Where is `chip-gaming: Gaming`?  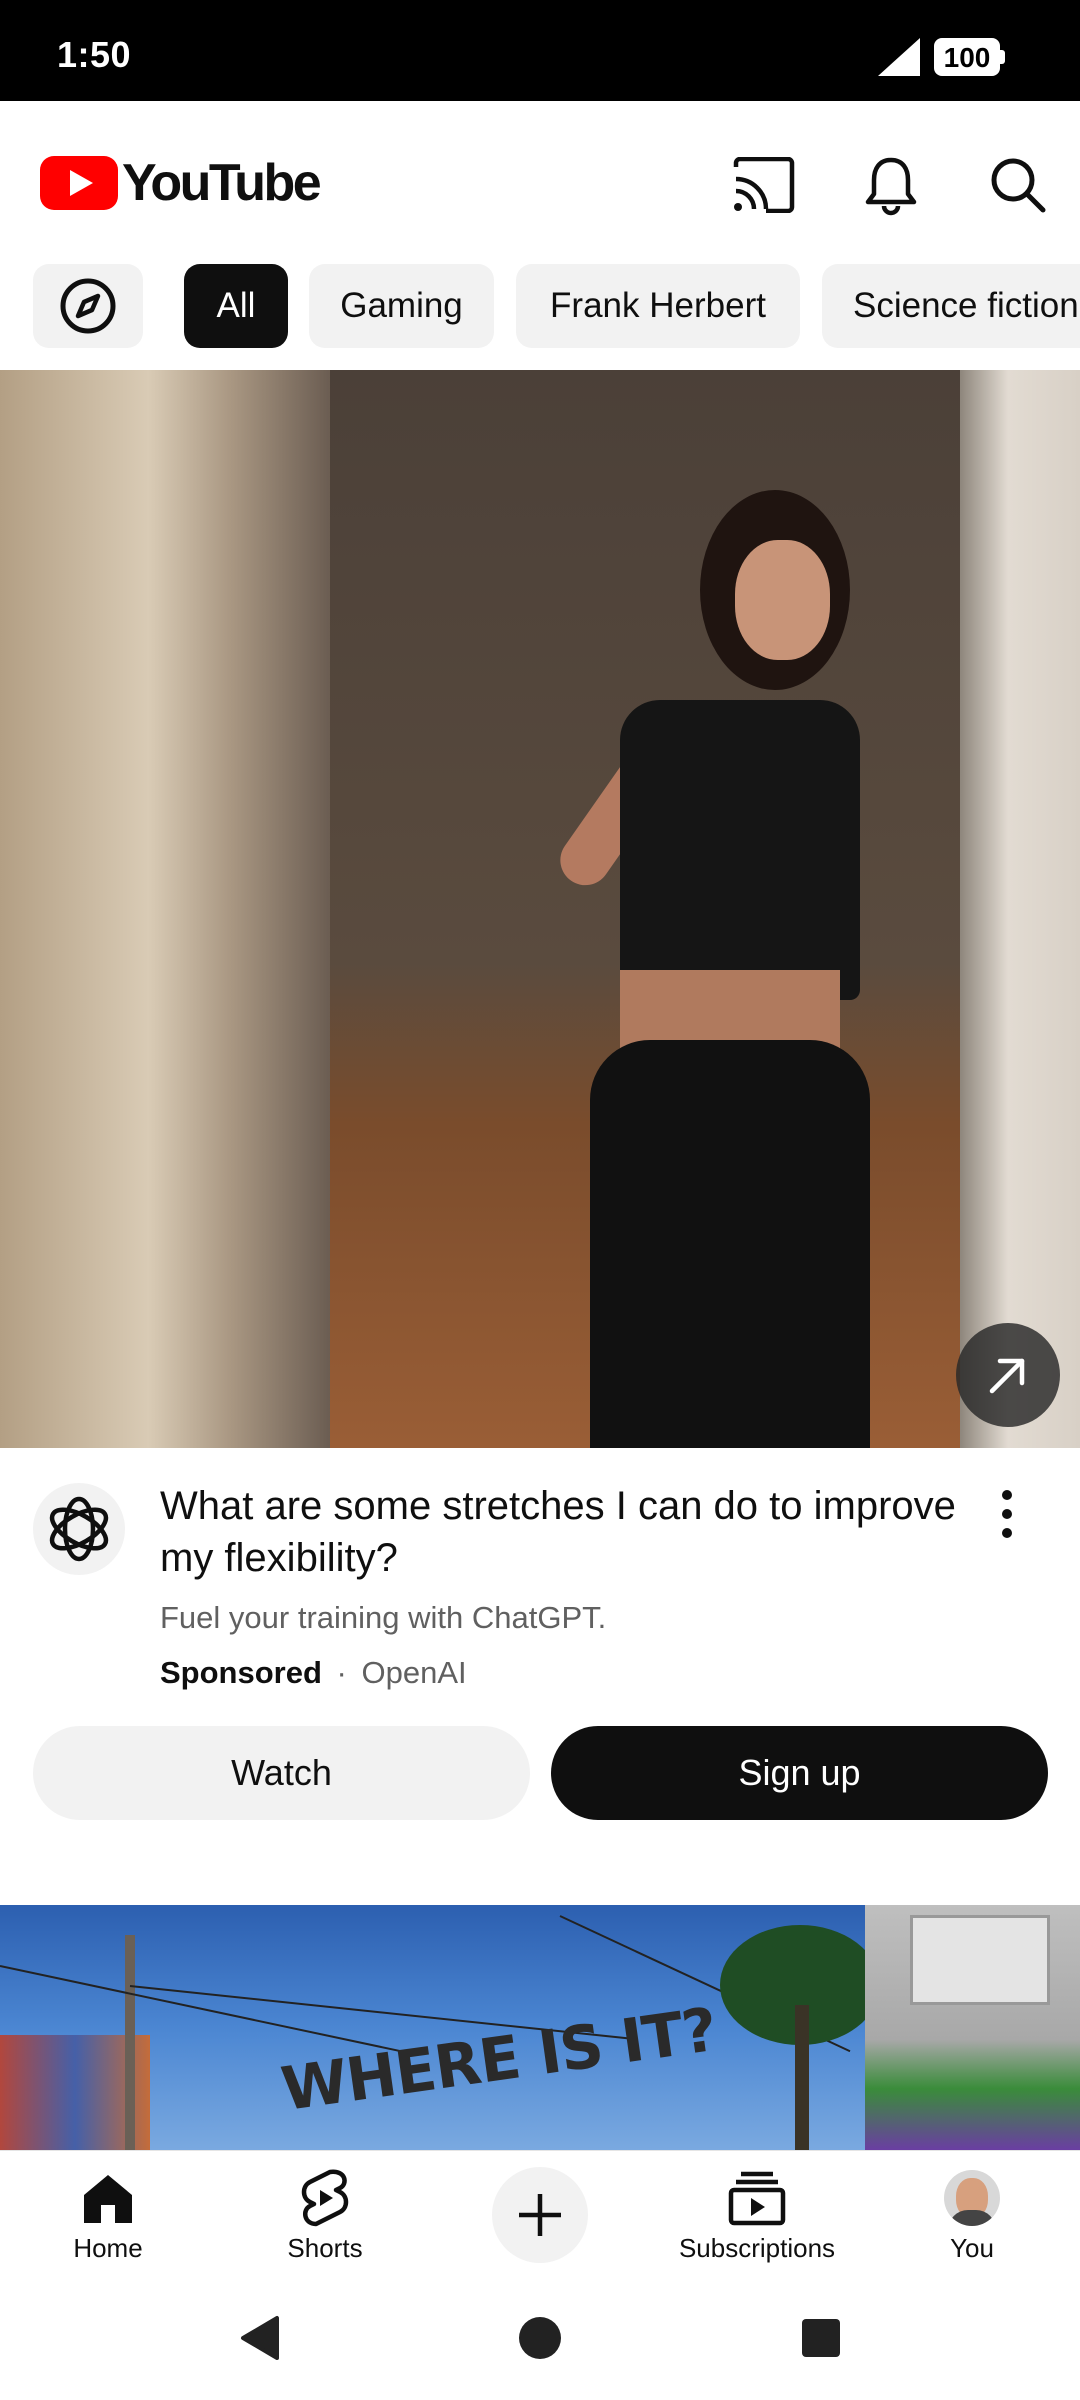
chip-gaming: Gaming is located at coordinates (401, 306).